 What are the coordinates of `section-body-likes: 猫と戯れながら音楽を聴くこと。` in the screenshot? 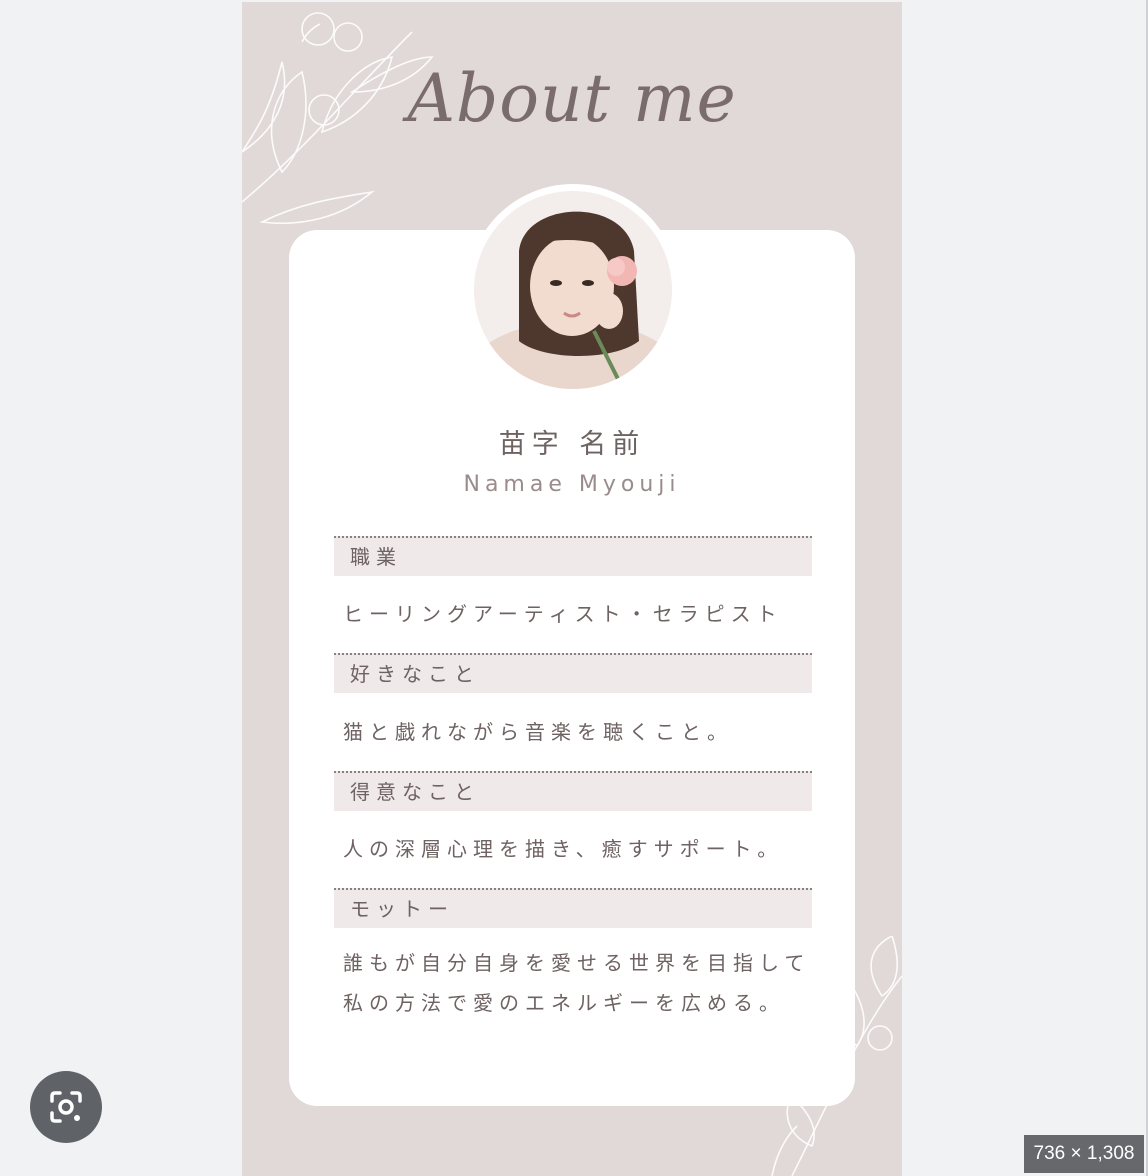 It's located at (578, 732).